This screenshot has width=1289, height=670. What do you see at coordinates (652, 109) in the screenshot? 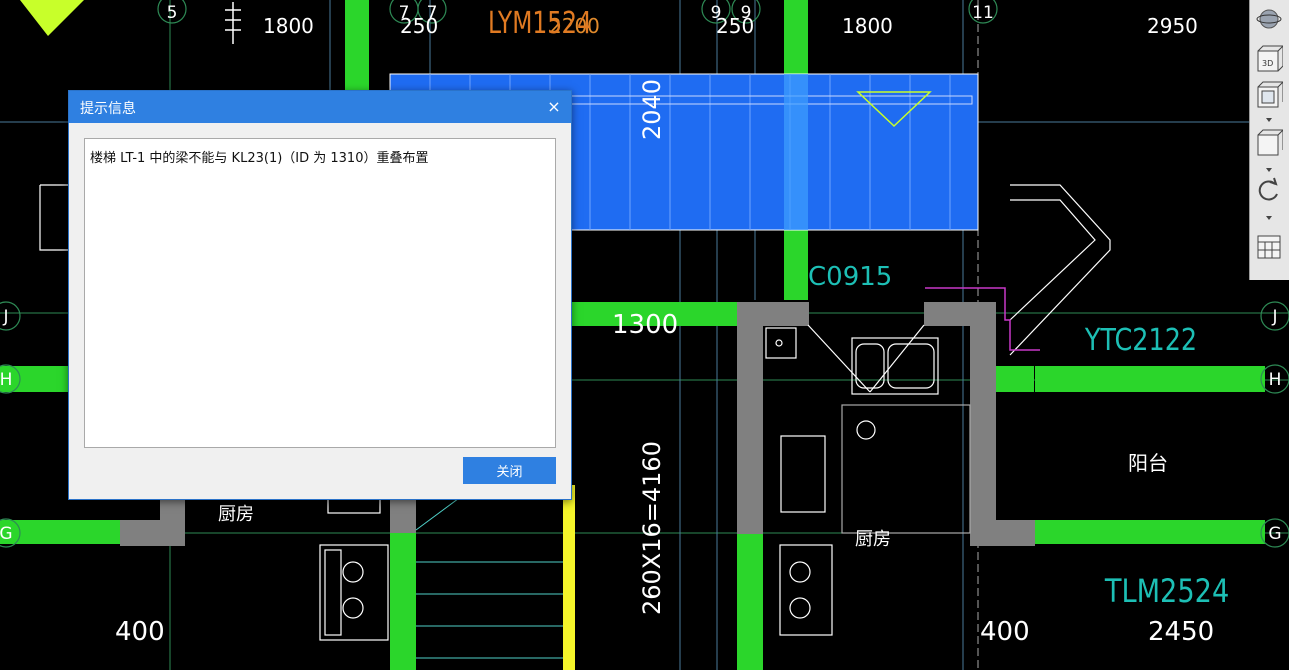
I see `dim-2040: 2040` at bounding box center [652, 109].